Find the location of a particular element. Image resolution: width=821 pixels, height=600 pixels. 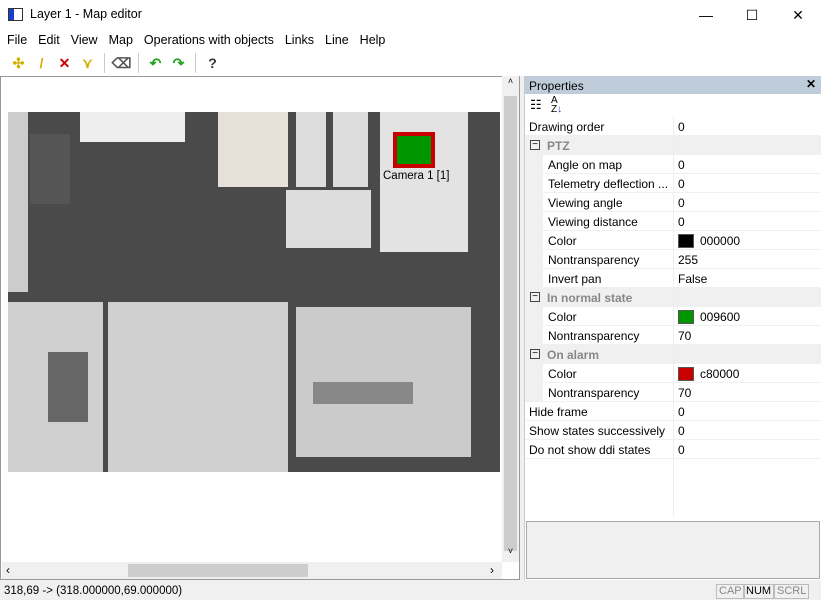

properties-title: Properties is located at coordinates (556, 86).